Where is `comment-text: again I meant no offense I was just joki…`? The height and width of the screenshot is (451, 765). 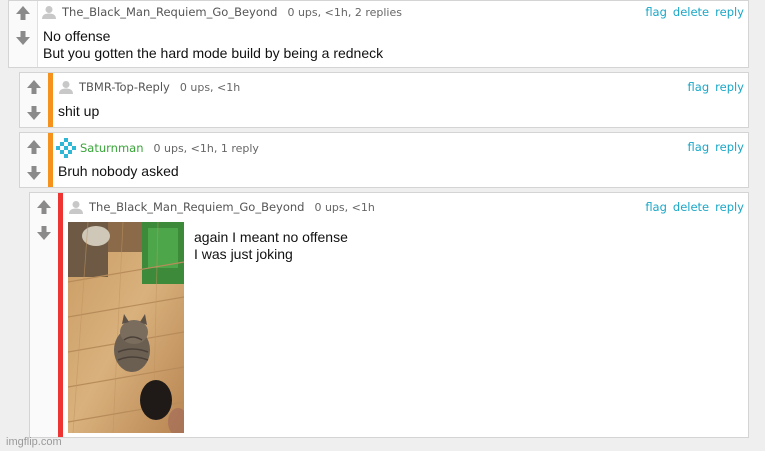 comment-text: again I meant no offense I was just joki… is located at coordinates (271, 245).